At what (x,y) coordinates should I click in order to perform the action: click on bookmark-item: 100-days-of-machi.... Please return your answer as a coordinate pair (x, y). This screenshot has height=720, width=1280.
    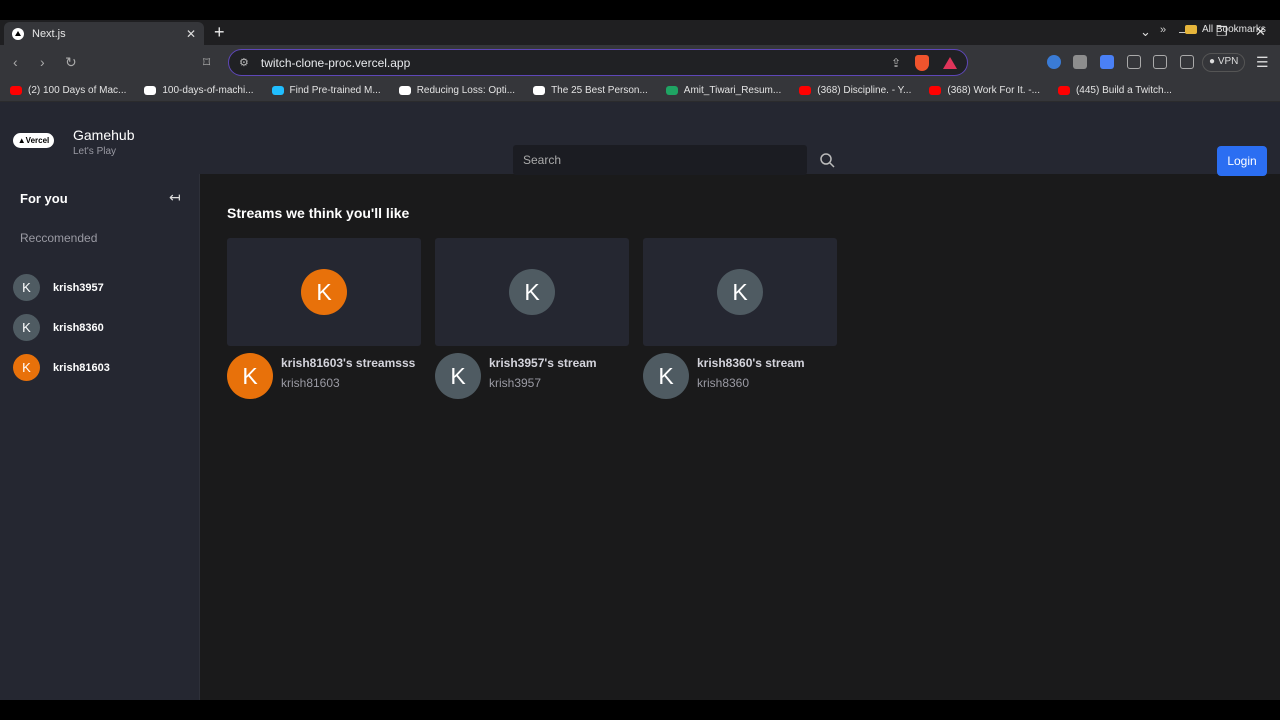
    Looking at the image, I should click on (199, 90).